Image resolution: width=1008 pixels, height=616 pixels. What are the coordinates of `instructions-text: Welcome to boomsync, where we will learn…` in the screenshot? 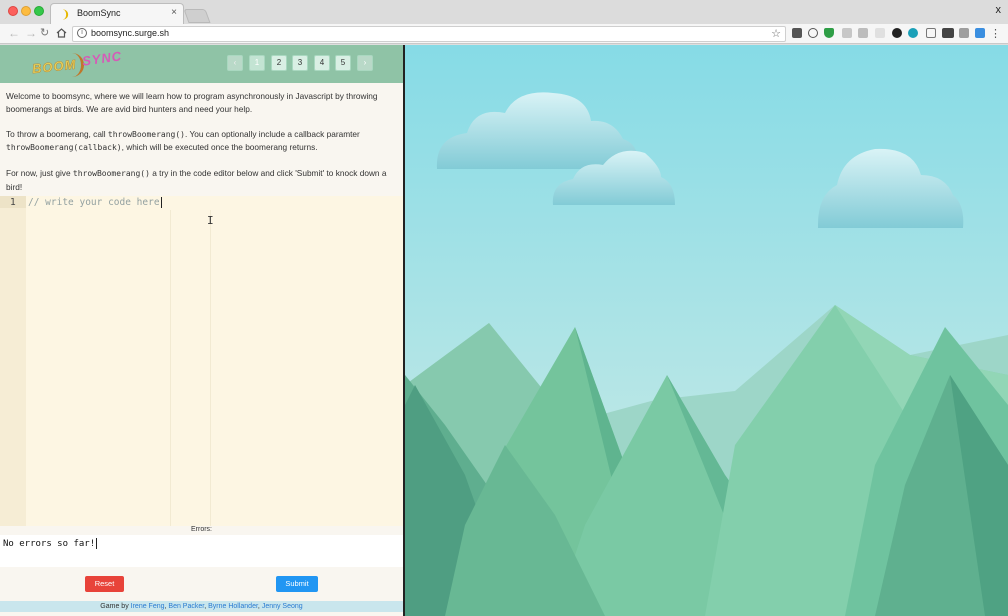 It's located at (202, 148).